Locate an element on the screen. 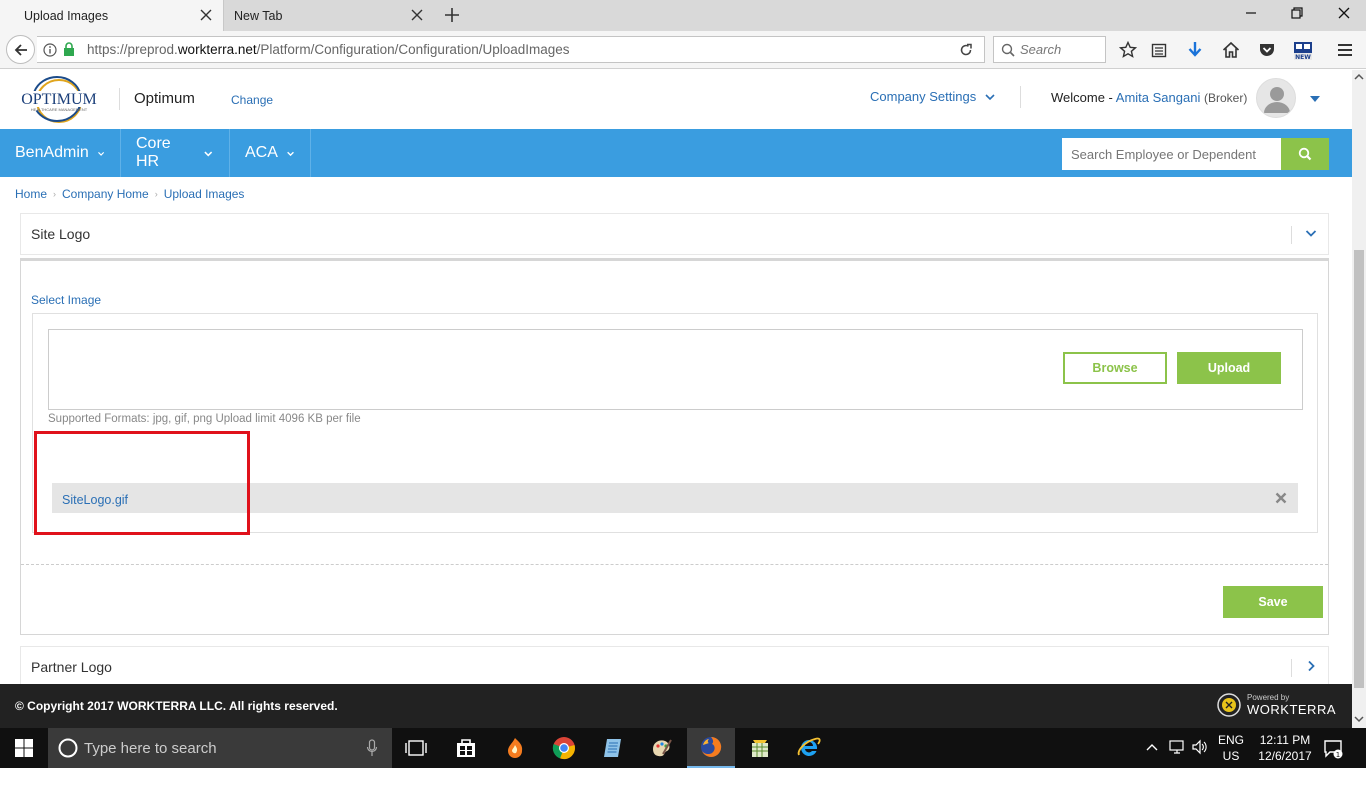  bookmark-star-icon is located at coordinates (1128, 50).